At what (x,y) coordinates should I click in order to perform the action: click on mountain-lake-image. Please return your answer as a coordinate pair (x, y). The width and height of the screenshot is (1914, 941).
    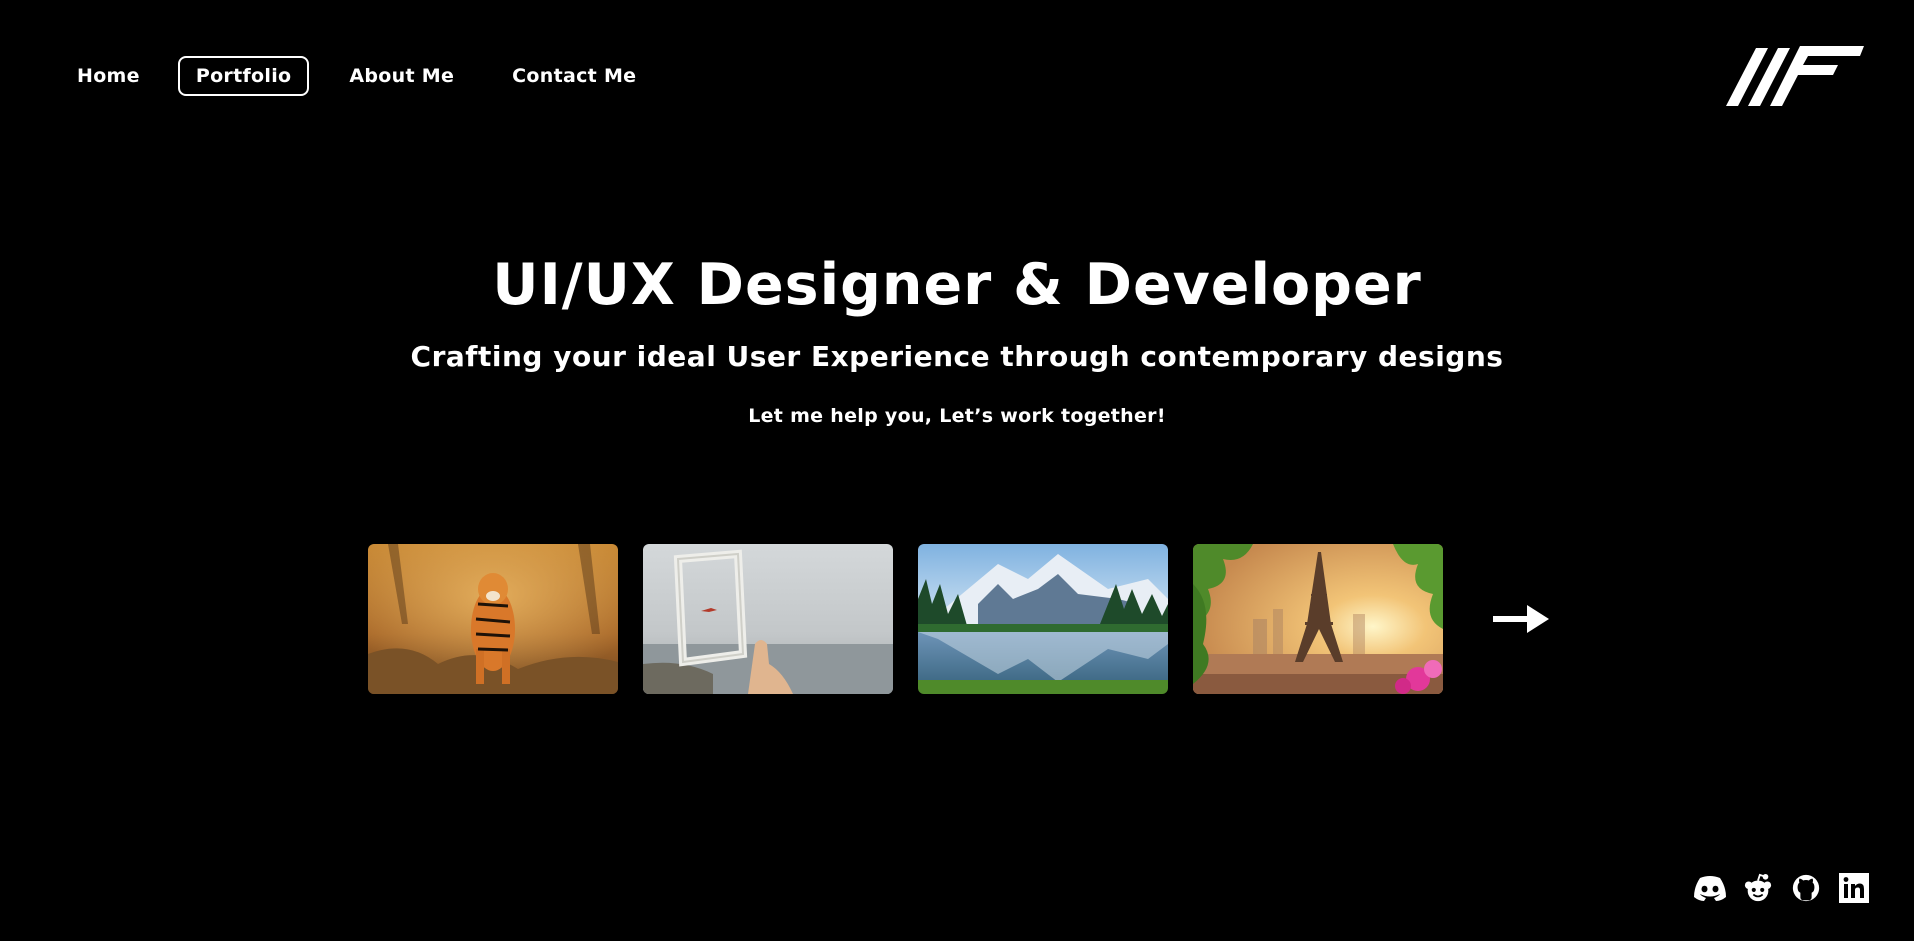
    Looking at the image, I should click on (1043, 619).